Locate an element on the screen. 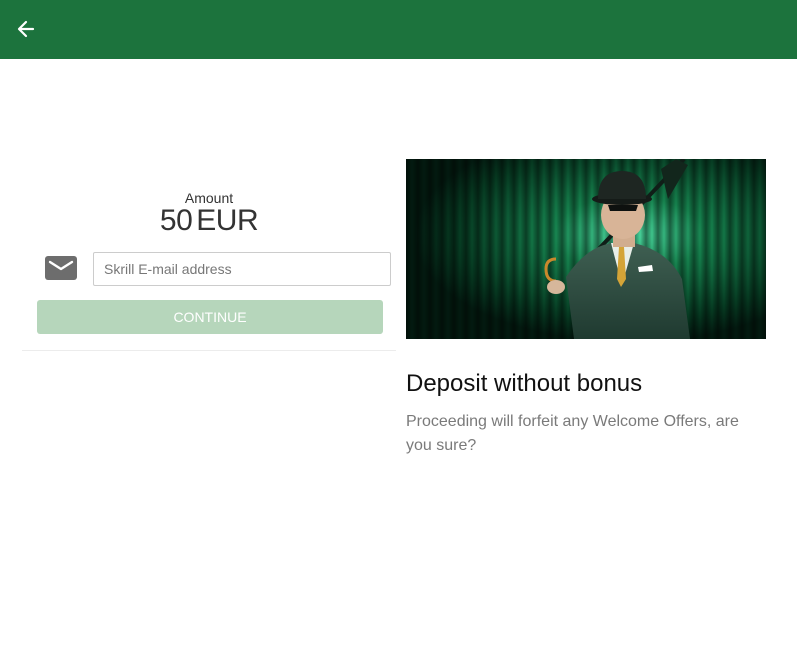 The image size is (797, 665). continue-button: CONTINUE is located at coordinates (210, 317).